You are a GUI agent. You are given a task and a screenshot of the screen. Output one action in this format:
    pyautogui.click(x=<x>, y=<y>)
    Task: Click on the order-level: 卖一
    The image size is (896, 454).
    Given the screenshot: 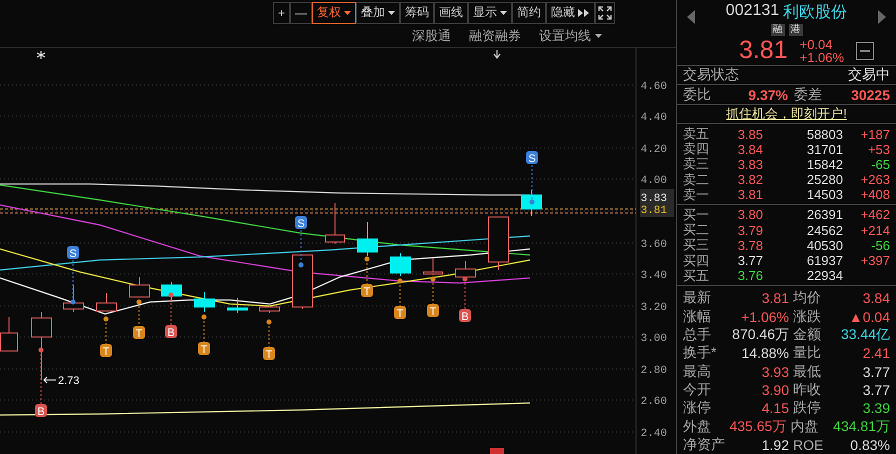 What is the action you would take?
    pyautogui.click(x=696, y=195)
    